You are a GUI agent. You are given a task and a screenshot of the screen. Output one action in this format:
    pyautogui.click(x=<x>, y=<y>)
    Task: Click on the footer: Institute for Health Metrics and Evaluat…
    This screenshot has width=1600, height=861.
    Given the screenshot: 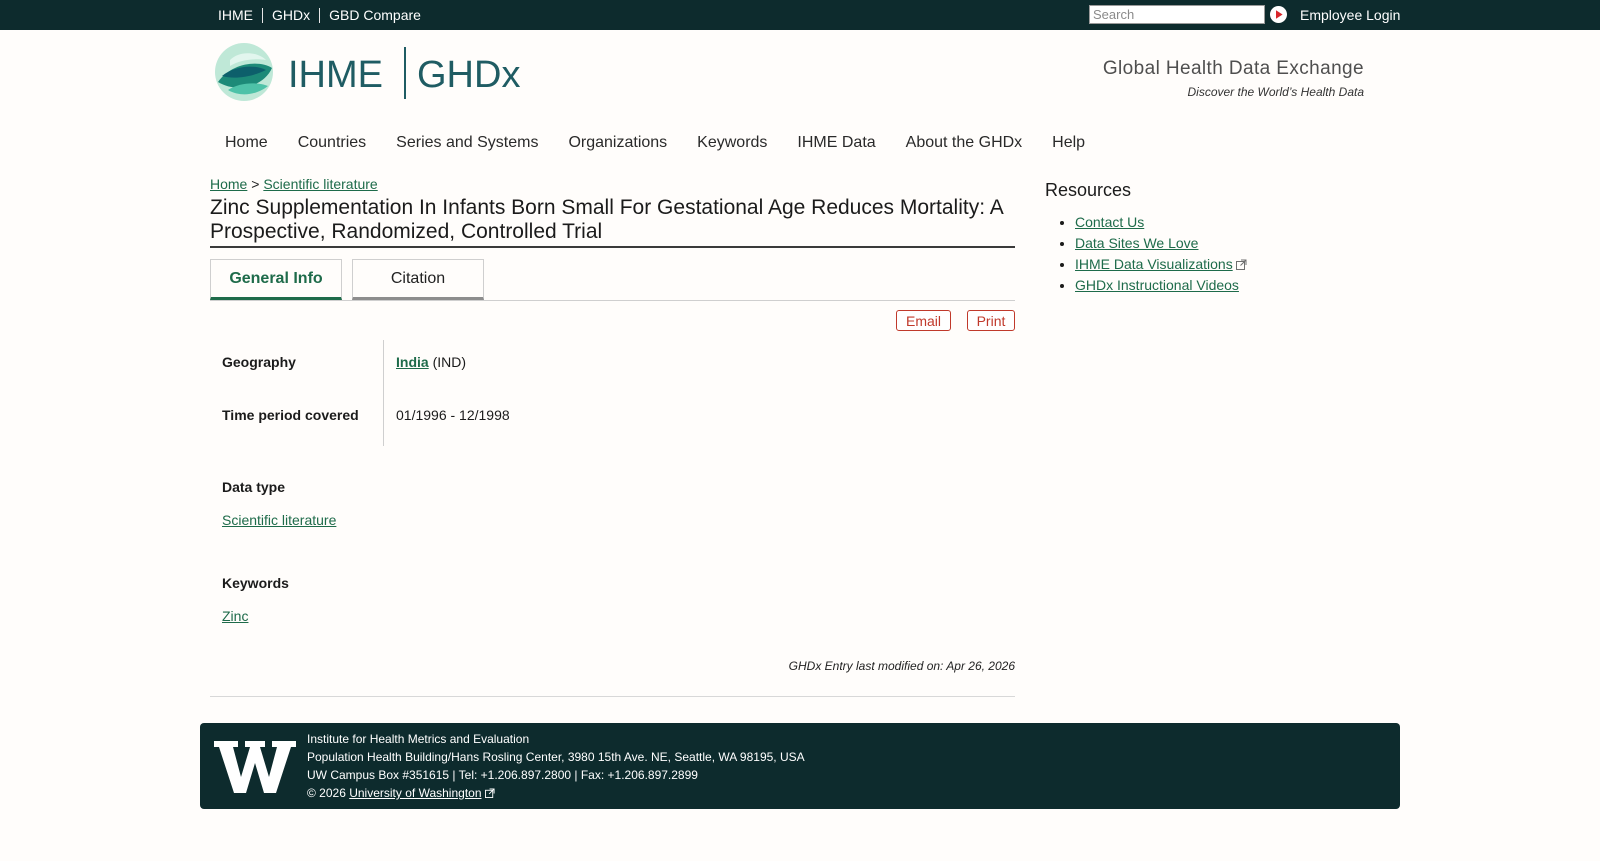 What is the action you would take?
    pyautogui.click(x=800, y=766)
    